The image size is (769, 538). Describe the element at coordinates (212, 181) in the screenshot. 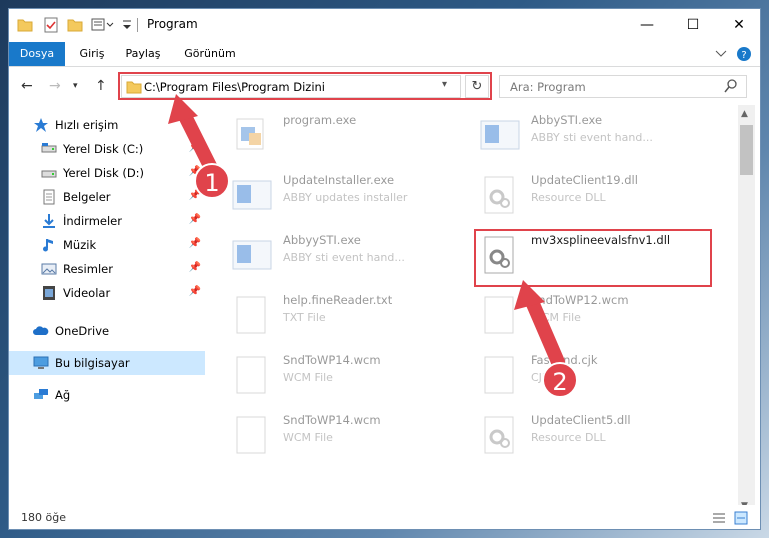

I see `callout-1: 1` at that location.